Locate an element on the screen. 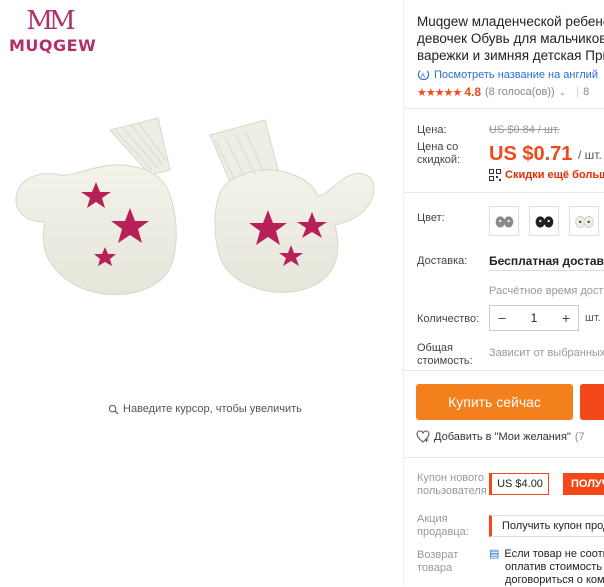 The image size is (604, 587). color-swatch-black is located at coordinates (544, 221).